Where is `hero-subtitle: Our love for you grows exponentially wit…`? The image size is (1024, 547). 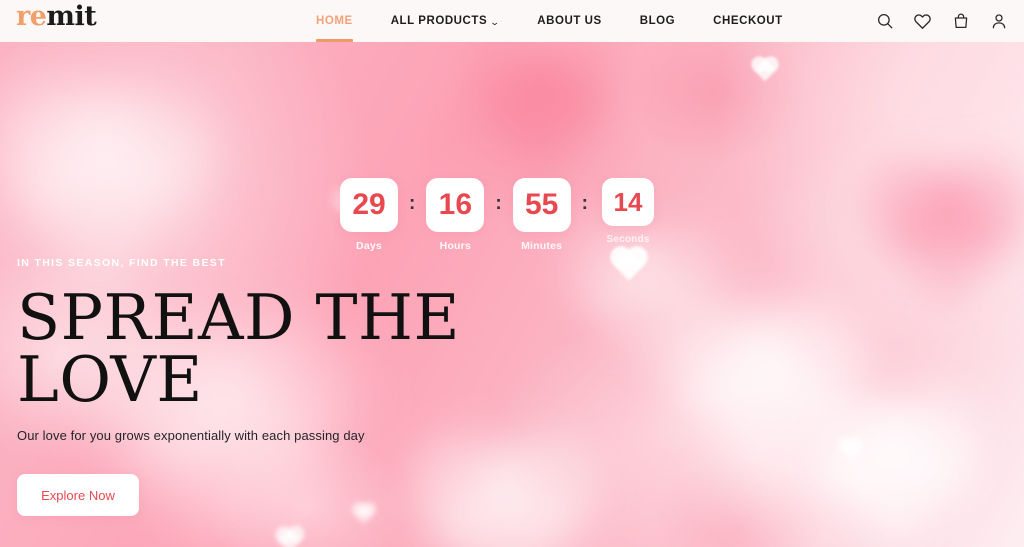
hero-subtitle: Our love for you grows exponentially wit… is located at coordinates (191, 436).